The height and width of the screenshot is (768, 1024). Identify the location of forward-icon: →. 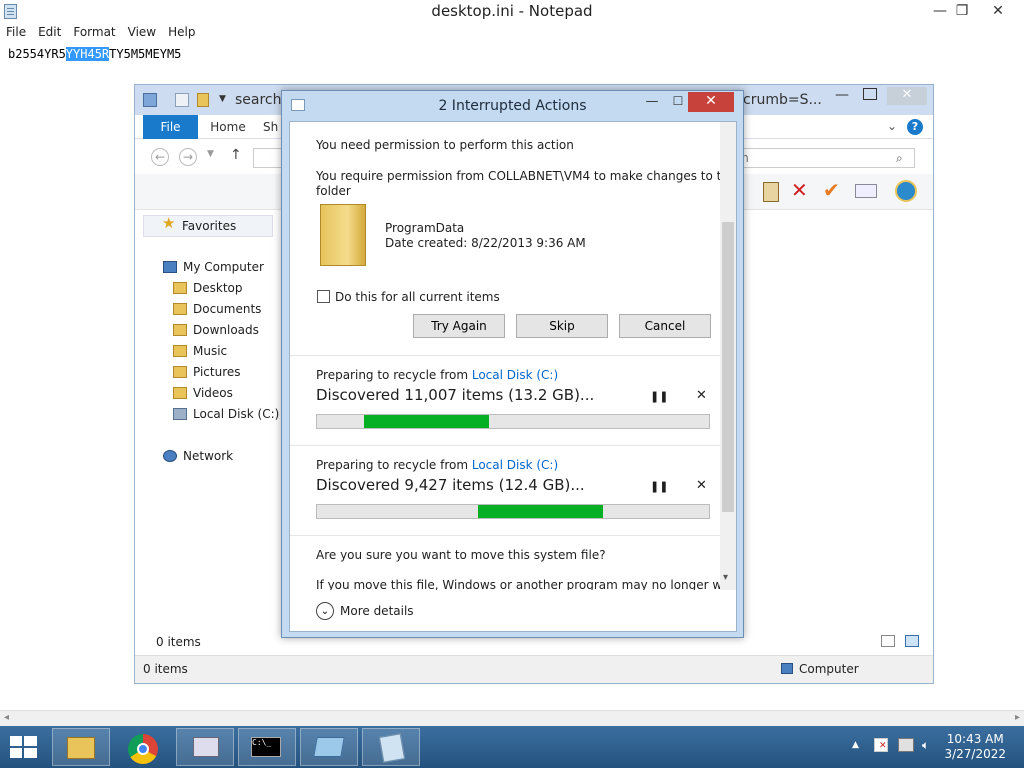
(188, 157).